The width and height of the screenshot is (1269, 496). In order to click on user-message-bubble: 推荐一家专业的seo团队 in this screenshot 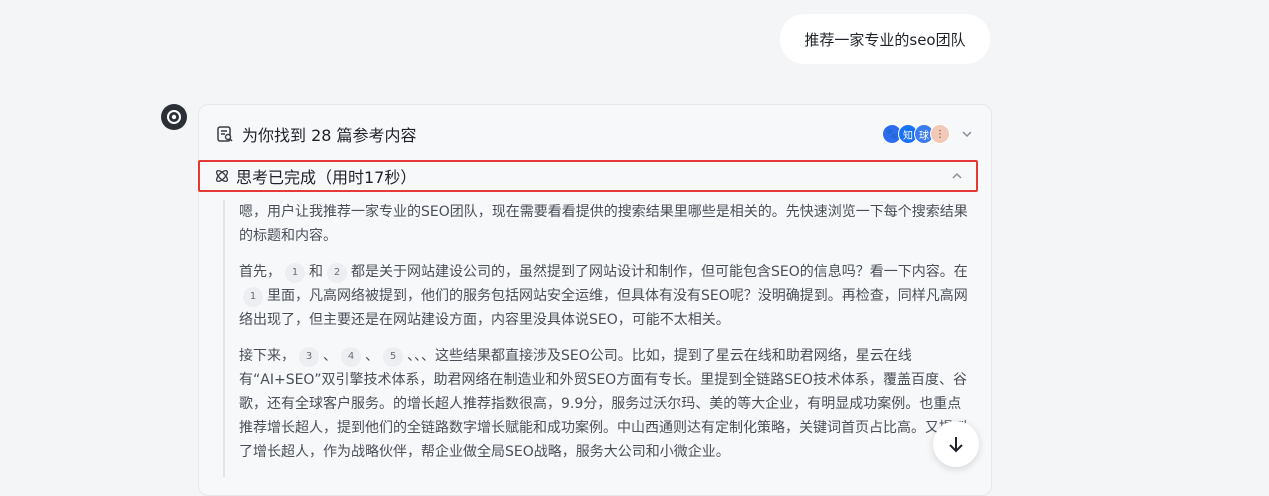, I will do `click(885, 39)`.